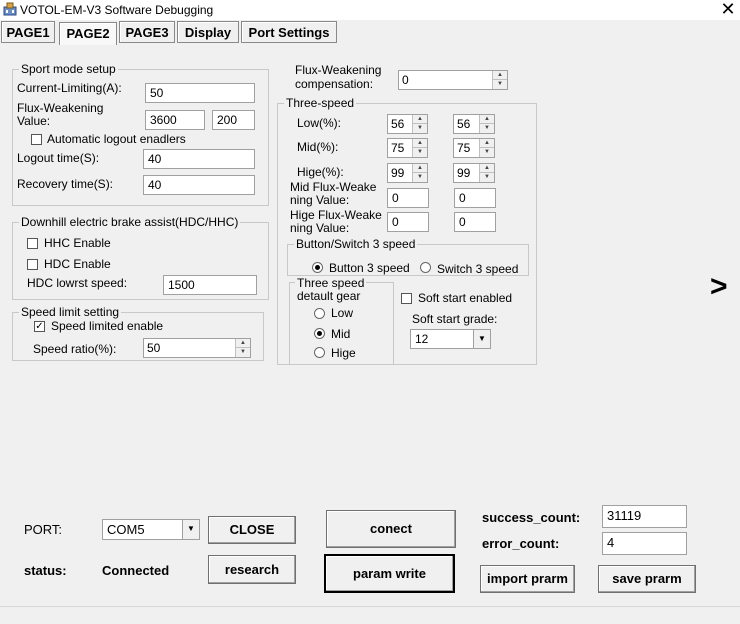  I want to click on status-label: status:, so click(45, 570).